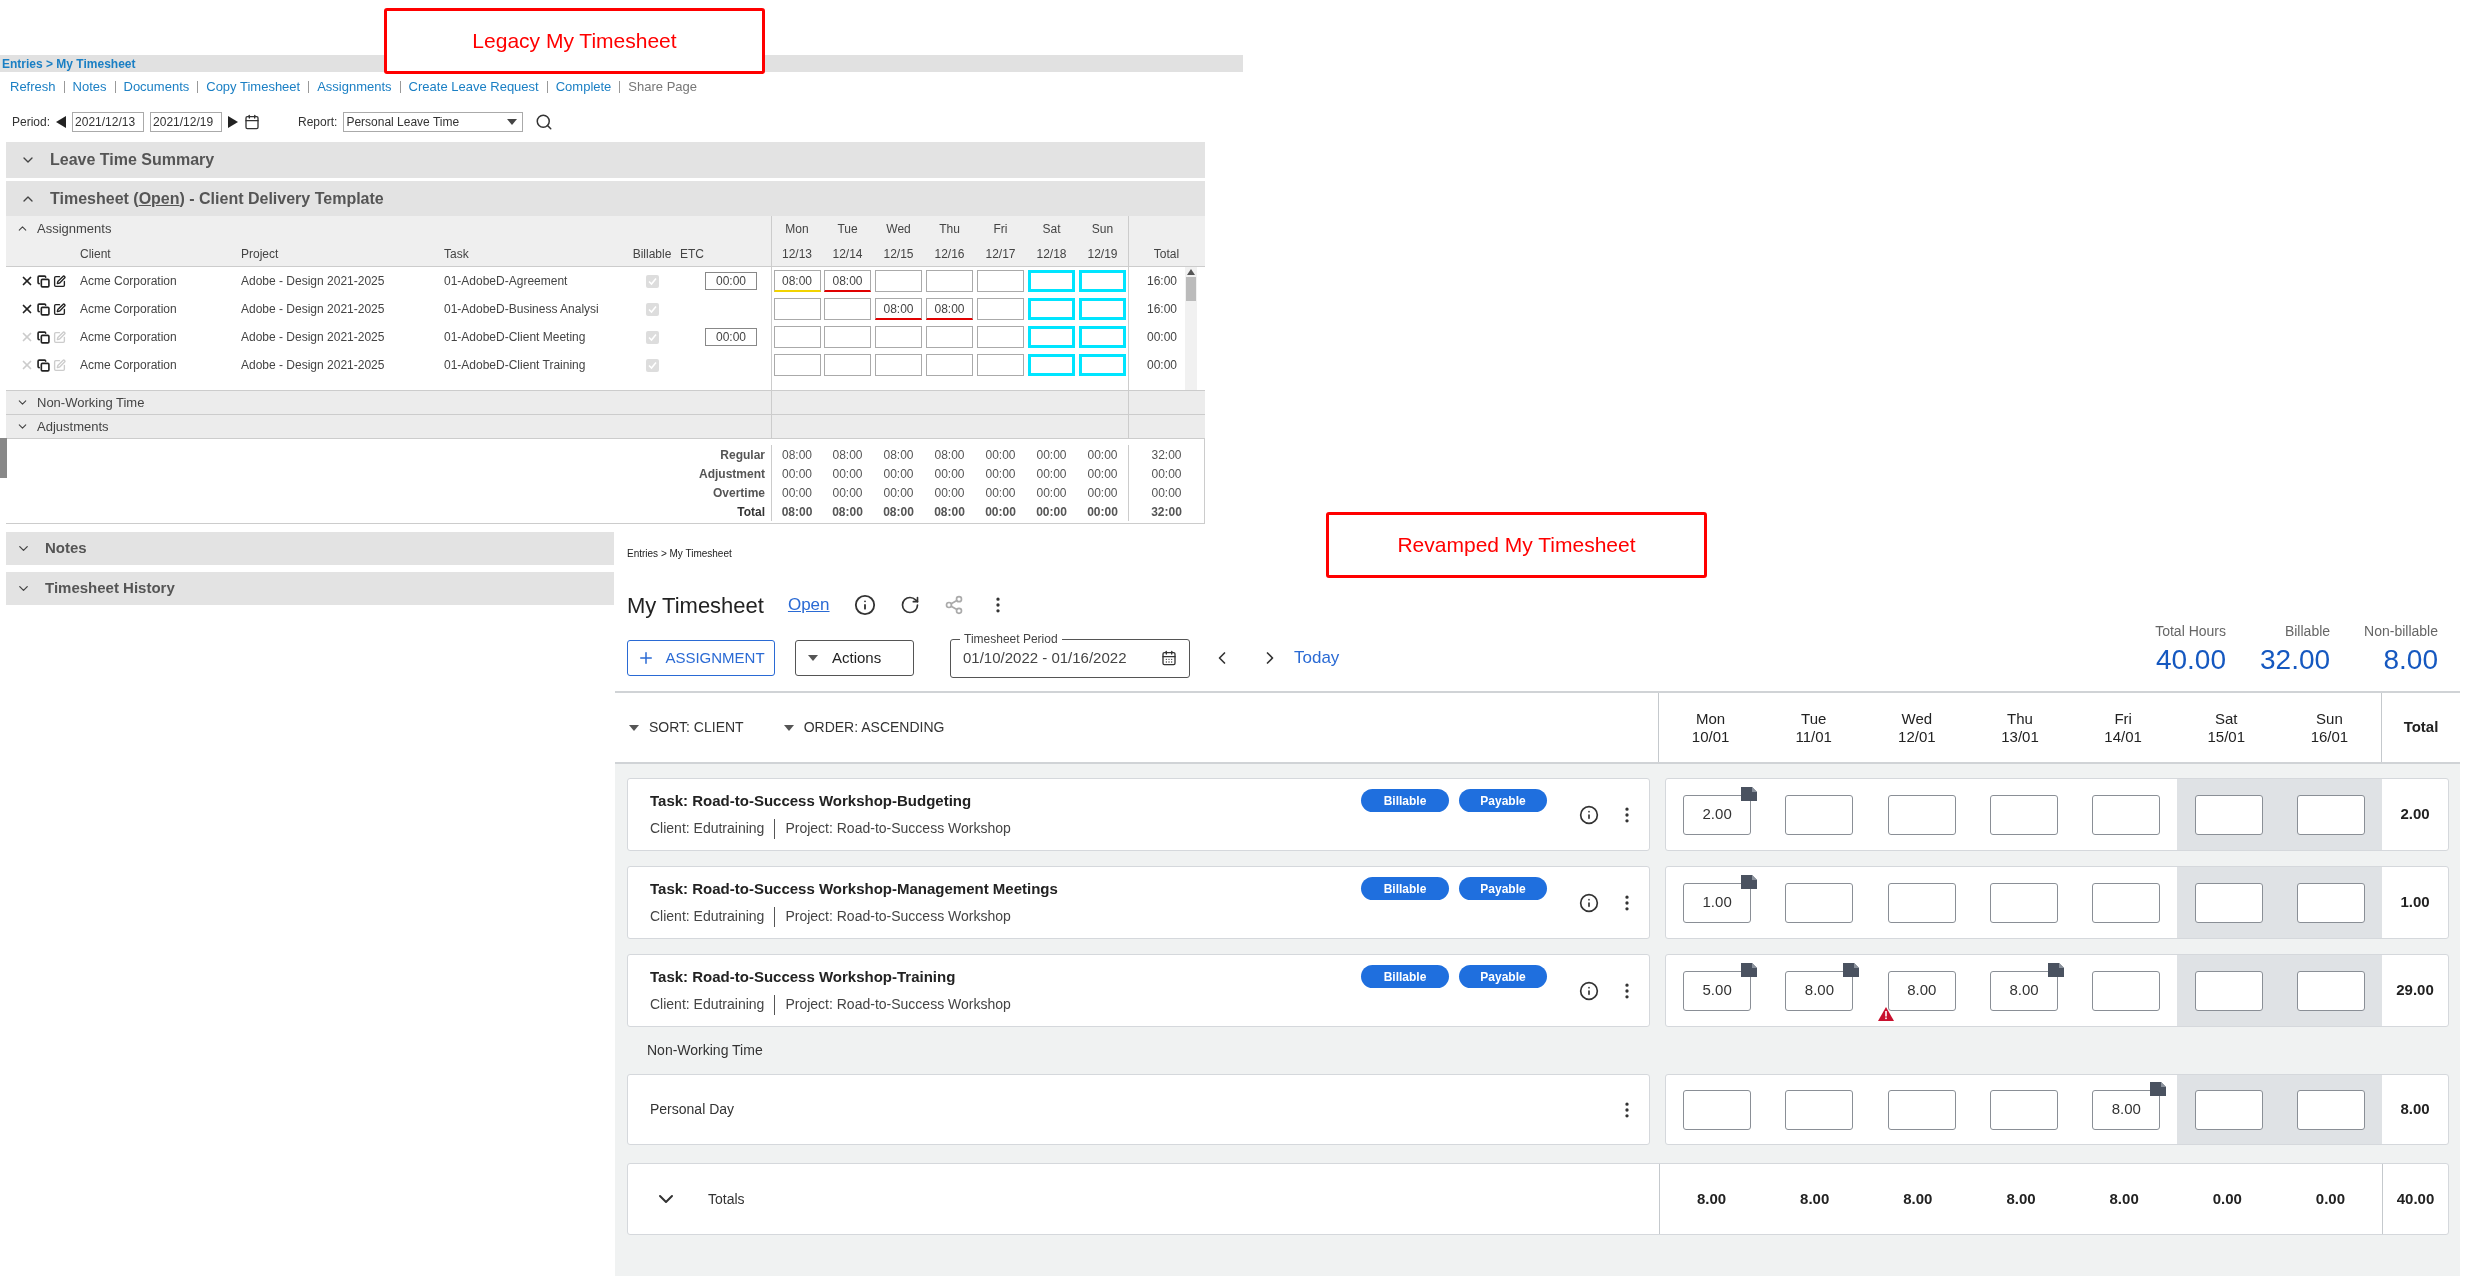 The image size is (2470, 1286). Describe the element at coordinates (1317, 658) in the screenshot. I see `today-link: Today` at that location.